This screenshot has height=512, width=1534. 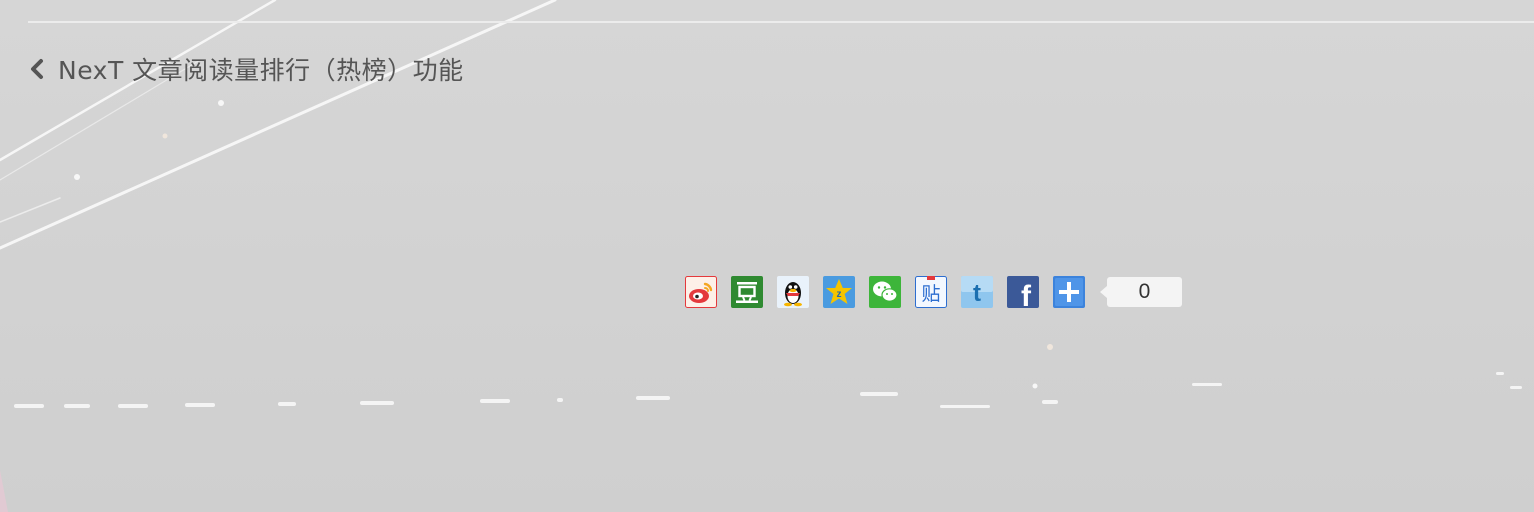 What do you see at coordinates (1026, 294) in the screenshot?
I see `svg-text: f` at bounding box center [1026, 294].